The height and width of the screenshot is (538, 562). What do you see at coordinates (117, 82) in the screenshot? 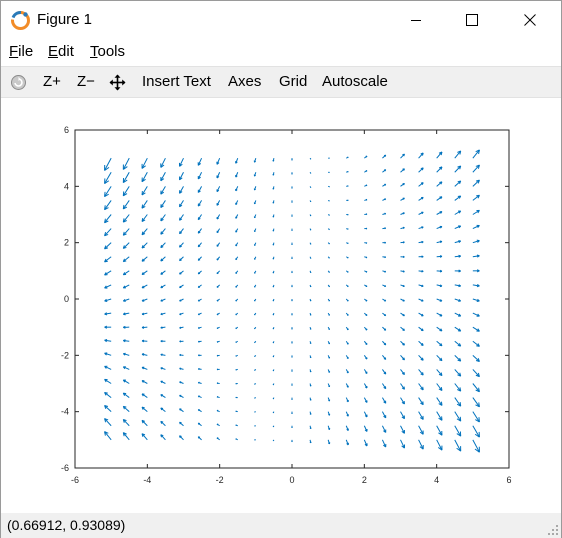
I see `pan-icon` at bounding box center [117, 82].